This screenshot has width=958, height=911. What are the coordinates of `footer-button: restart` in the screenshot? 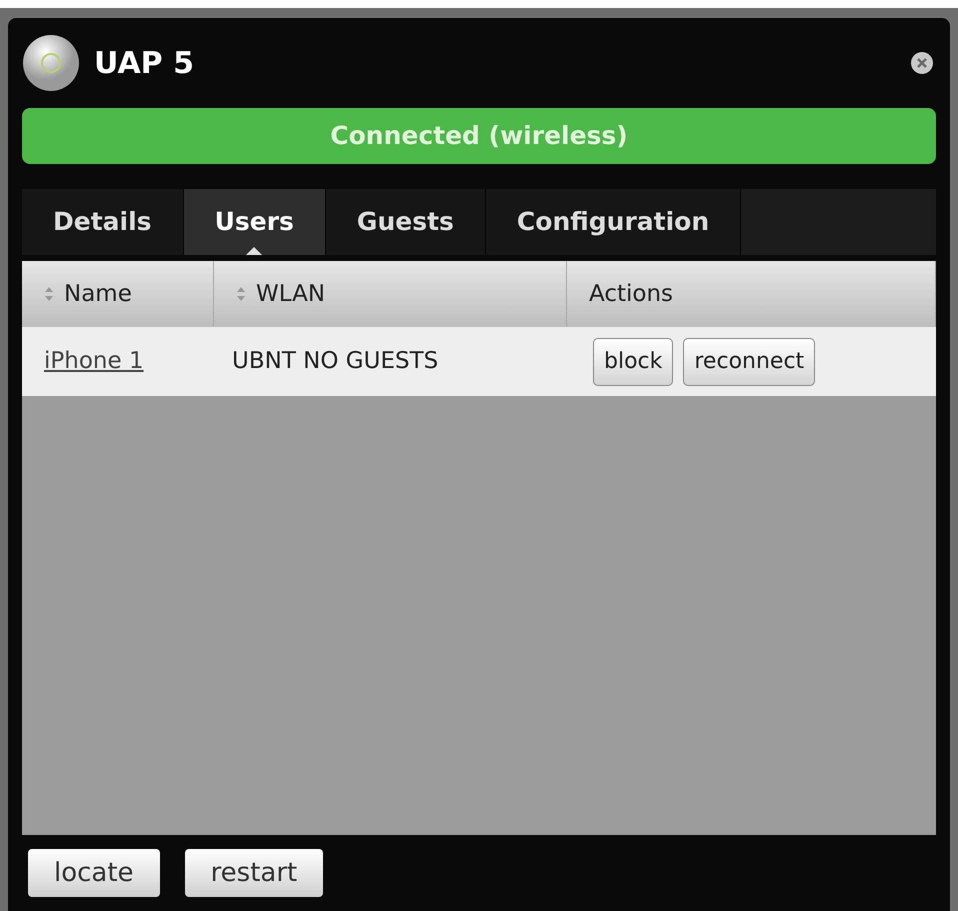 It's located at (254, 873).